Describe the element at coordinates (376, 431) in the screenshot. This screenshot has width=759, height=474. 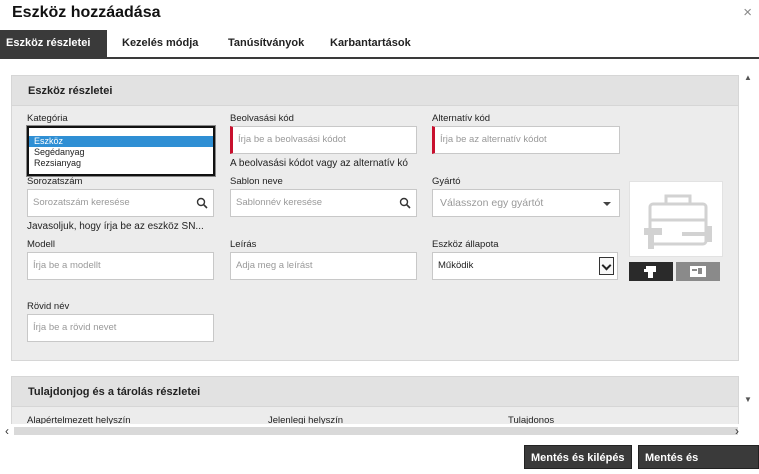
I see `horizontal-scroll-track` at that location.